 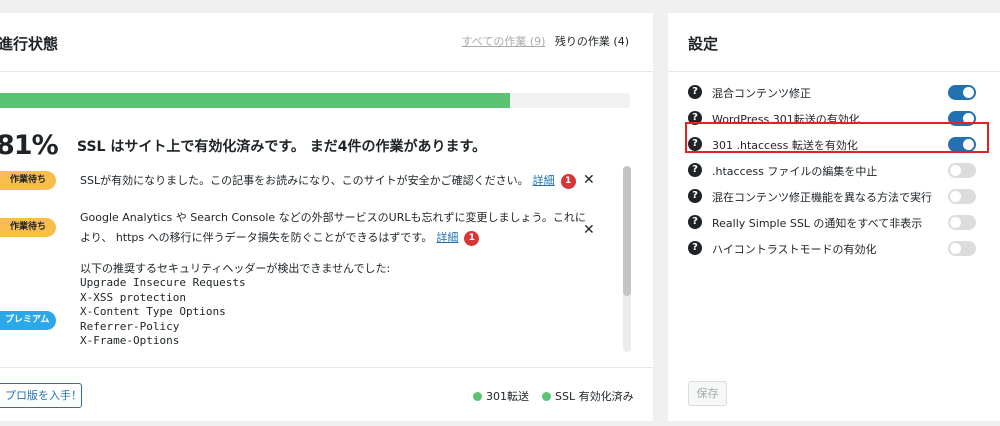 I want to click on setting-row: ? ハイコントラストモードの有効化, so click(x=833, y=249).